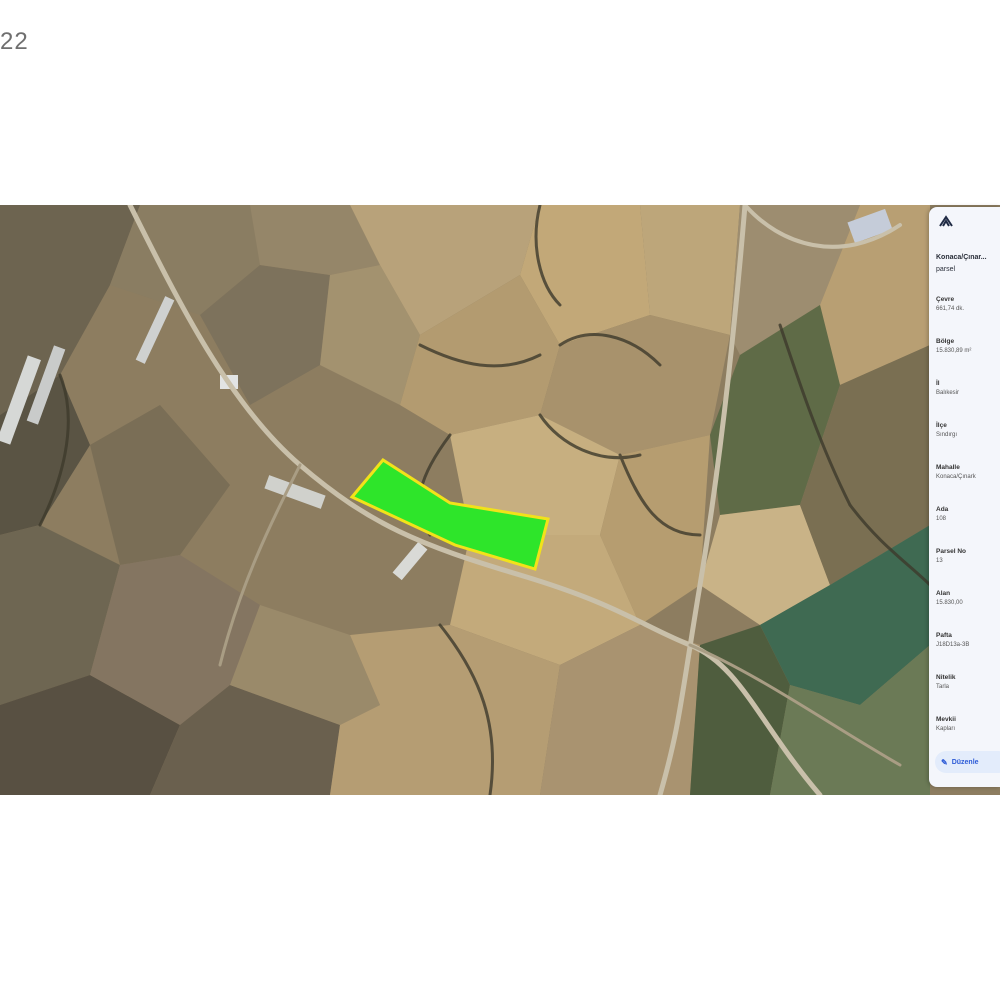  What do you see at coordinates (946, 221) in the screenshot?
I see `tkgm-logo-icon` at bounding box center [946, 221].